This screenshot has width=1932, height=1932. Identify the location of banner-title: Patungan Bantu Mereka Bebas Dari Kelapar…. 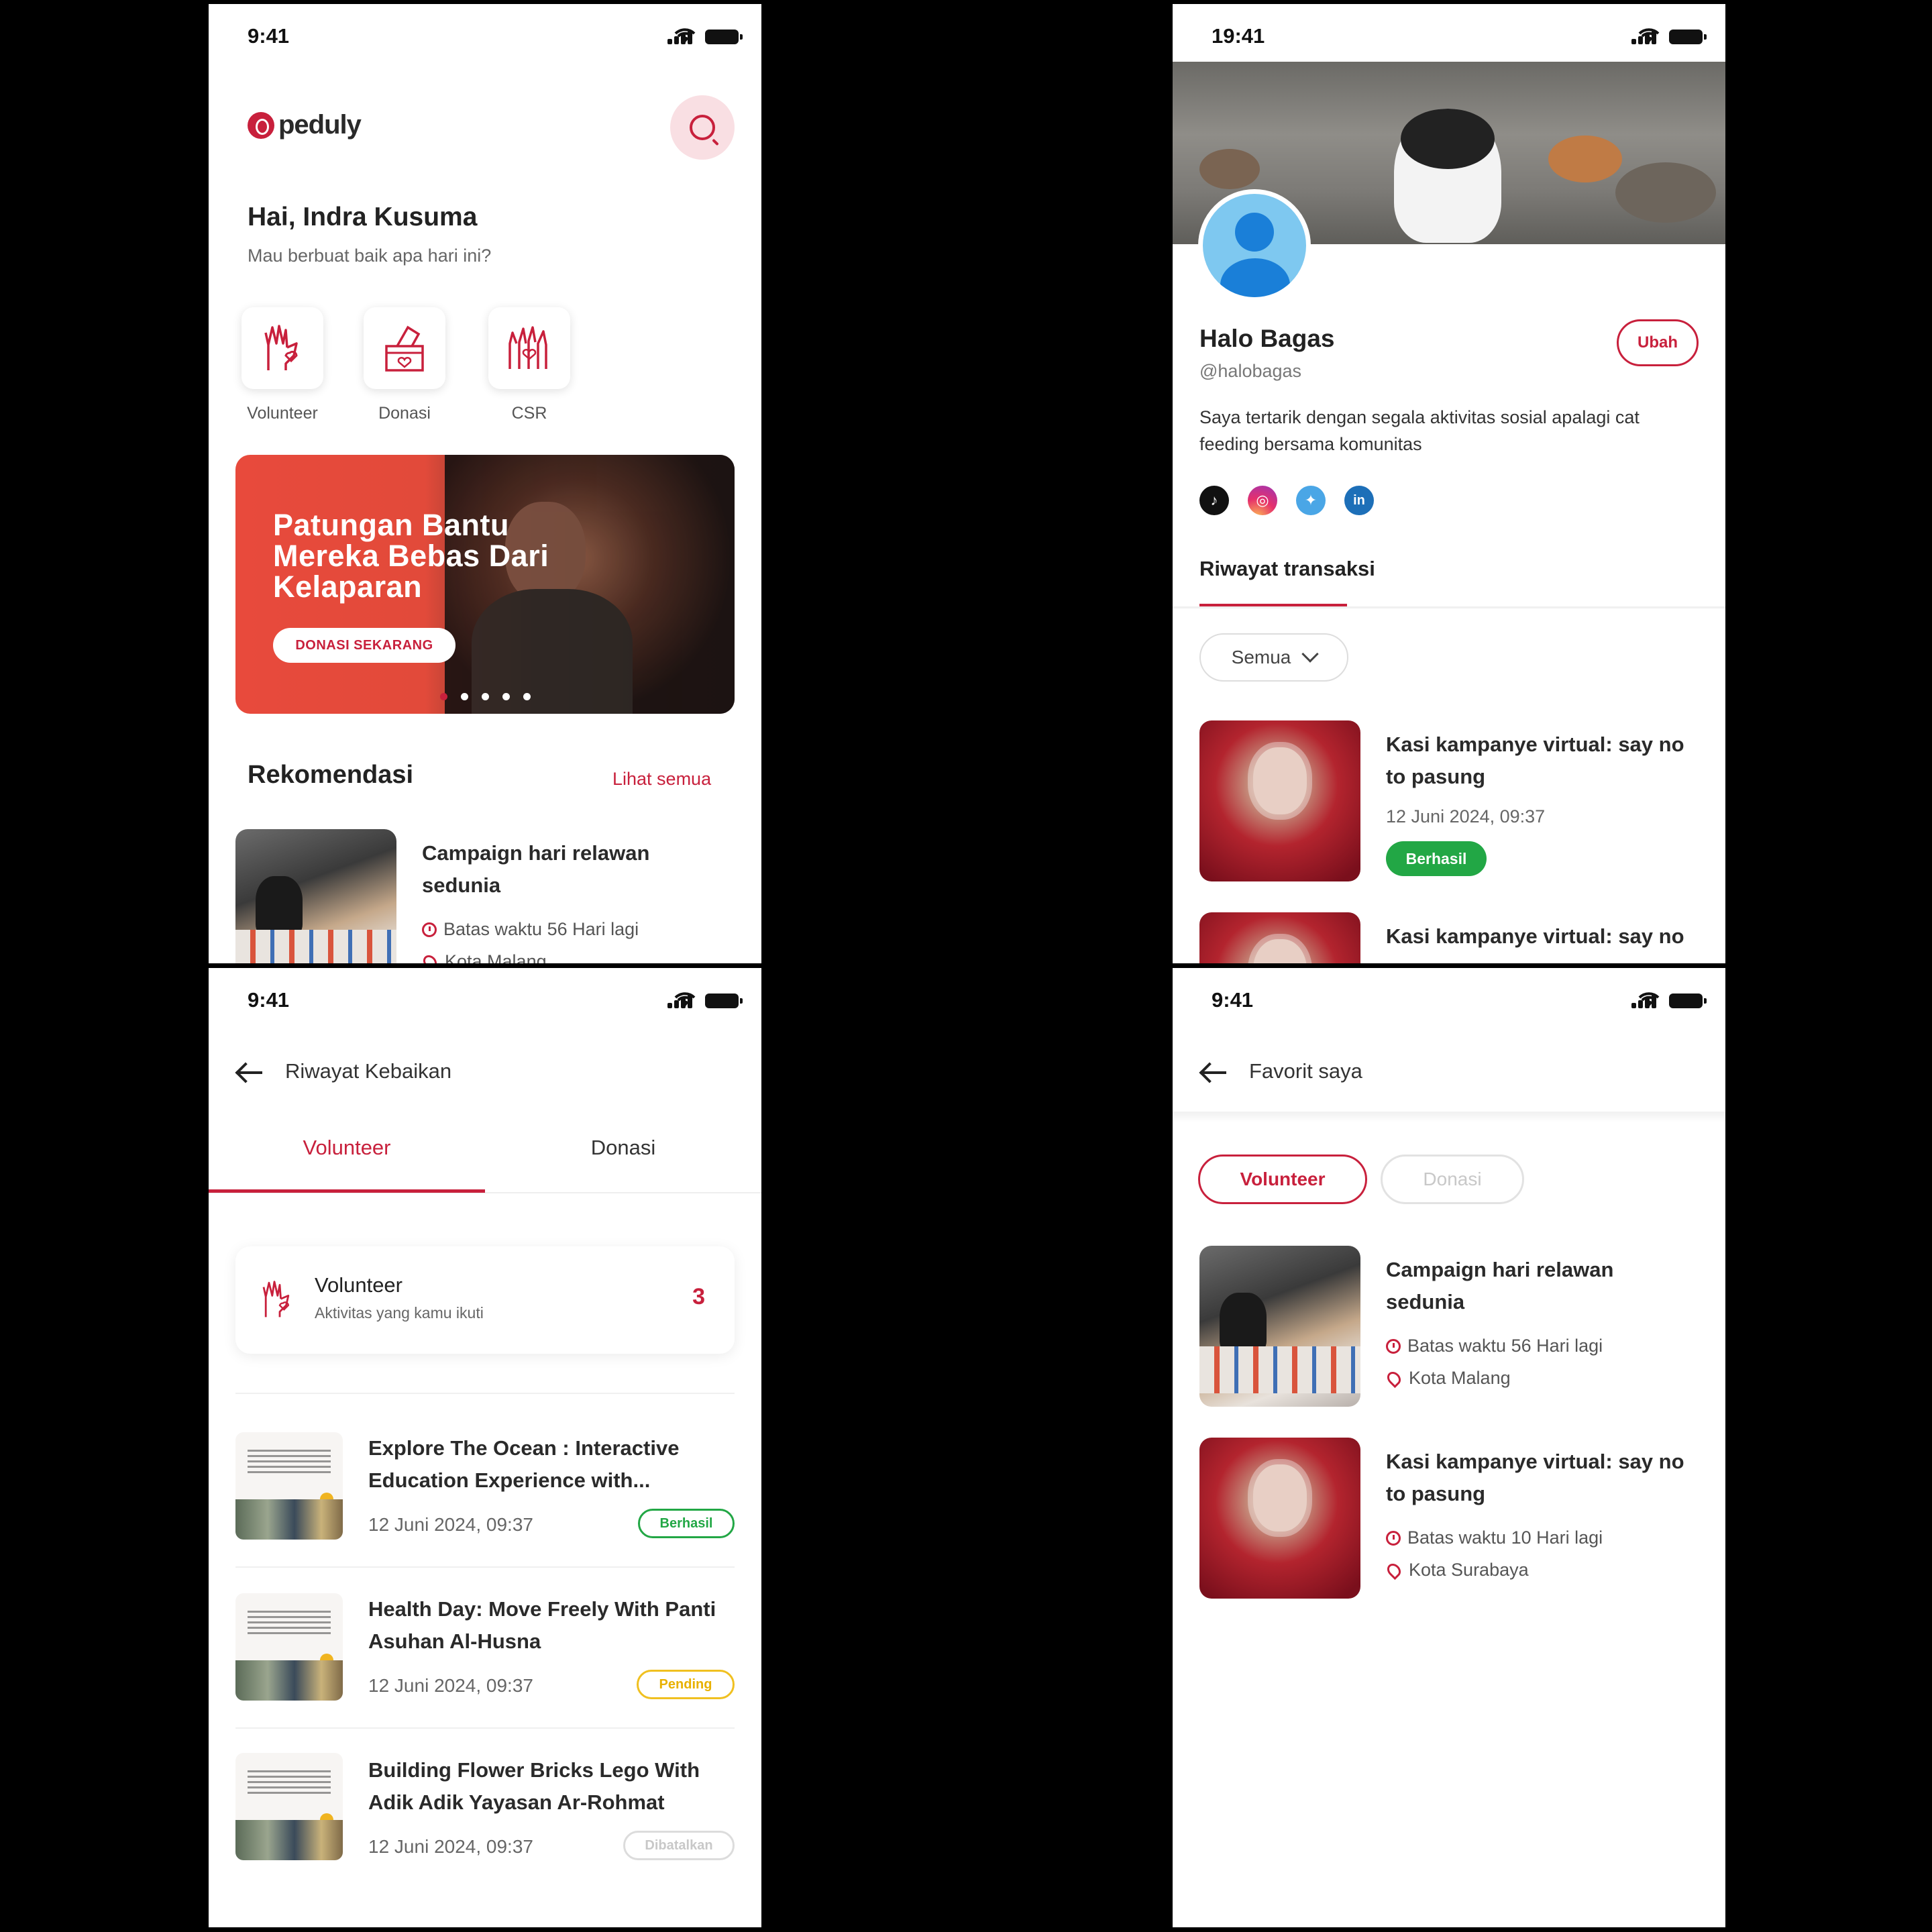
(411, 556).